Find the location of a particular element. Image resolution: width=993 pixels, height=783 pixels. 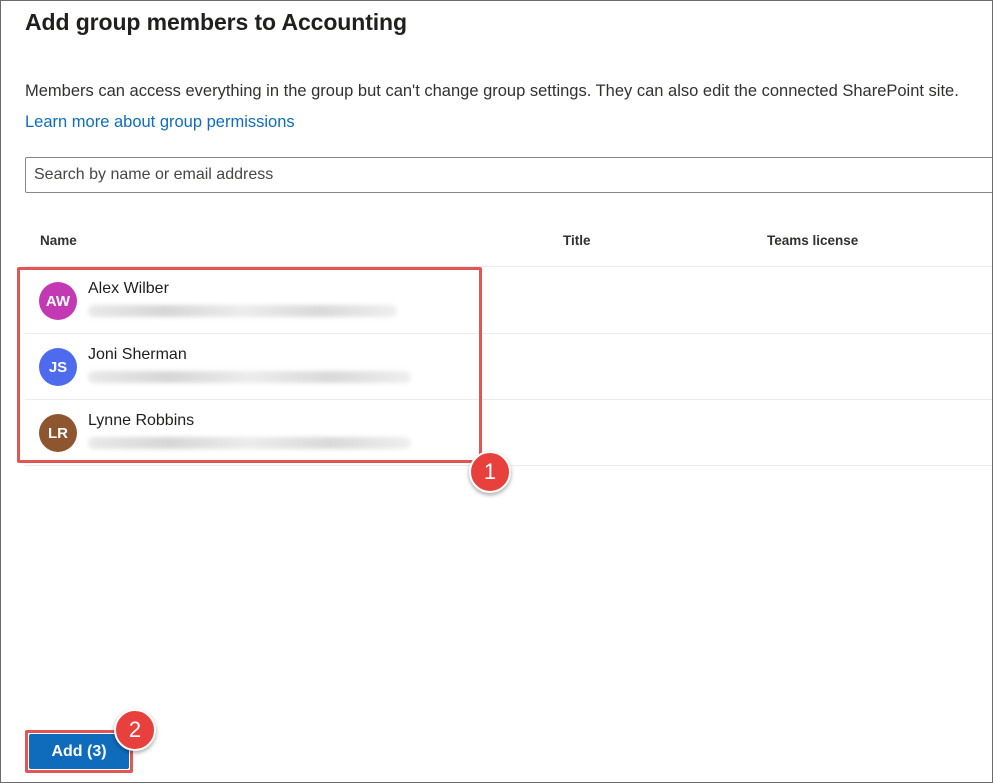

page-title: Add group members to Accounting is located at coordinates (216, 22).